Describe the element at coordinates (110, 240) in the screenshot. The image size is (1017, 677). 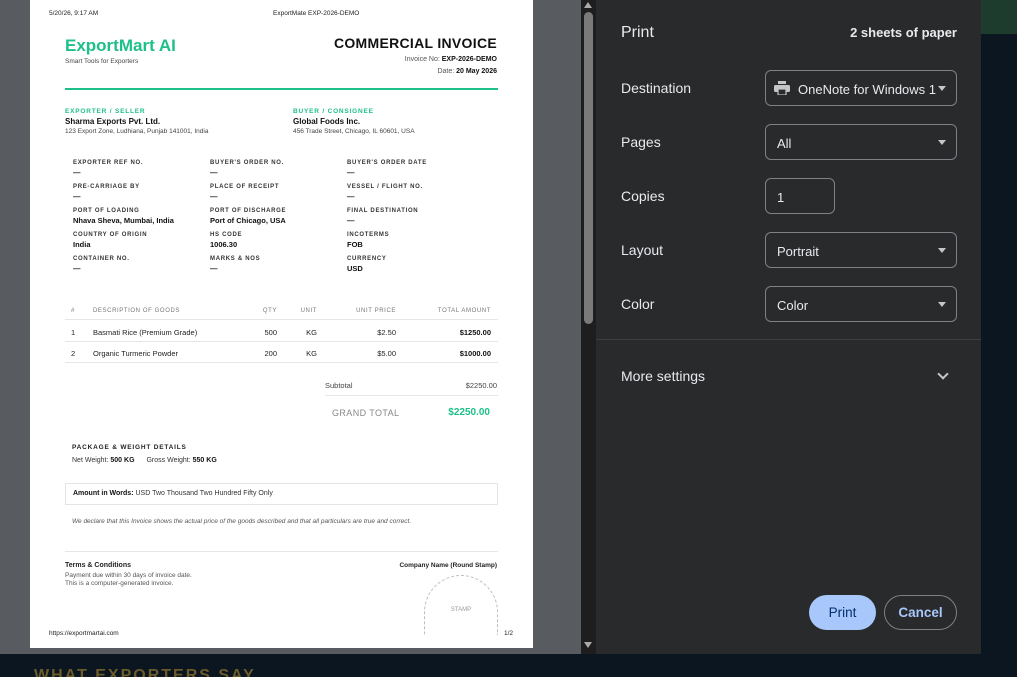
I see `field-cell: COUNTRY OF ORIGIN India` at that location.